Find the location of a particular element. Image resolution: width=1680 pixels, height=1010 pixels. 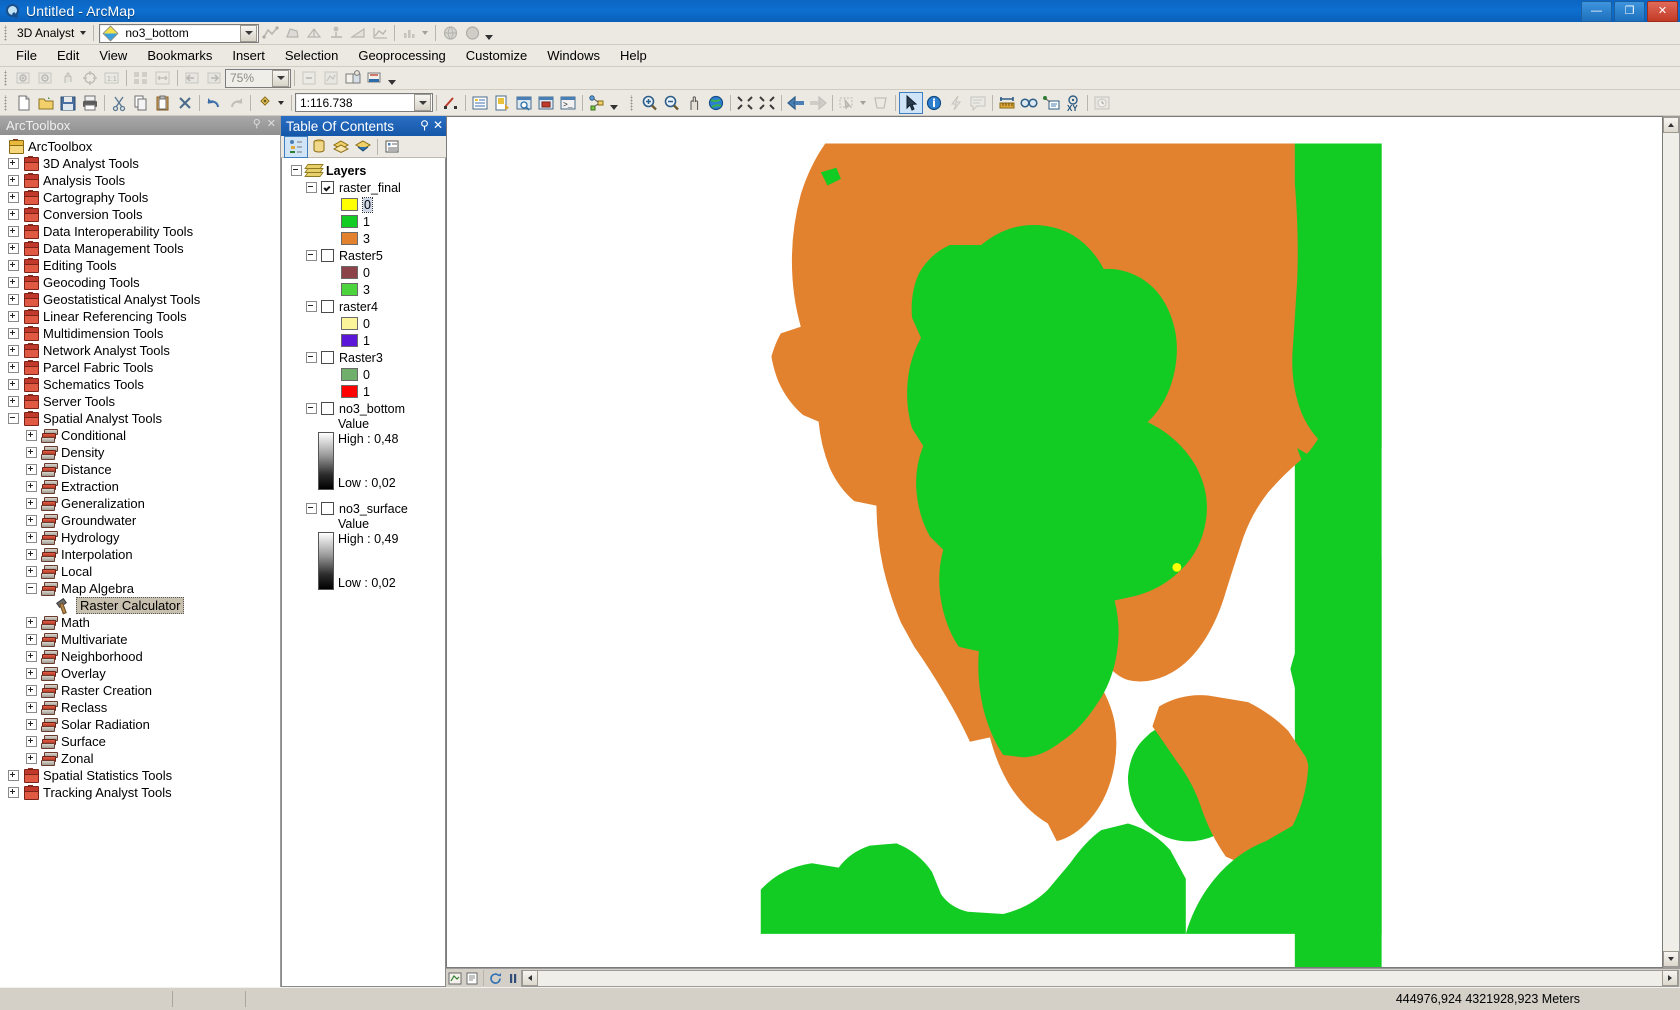

select-features-icon is located at coordinates (847, 103).